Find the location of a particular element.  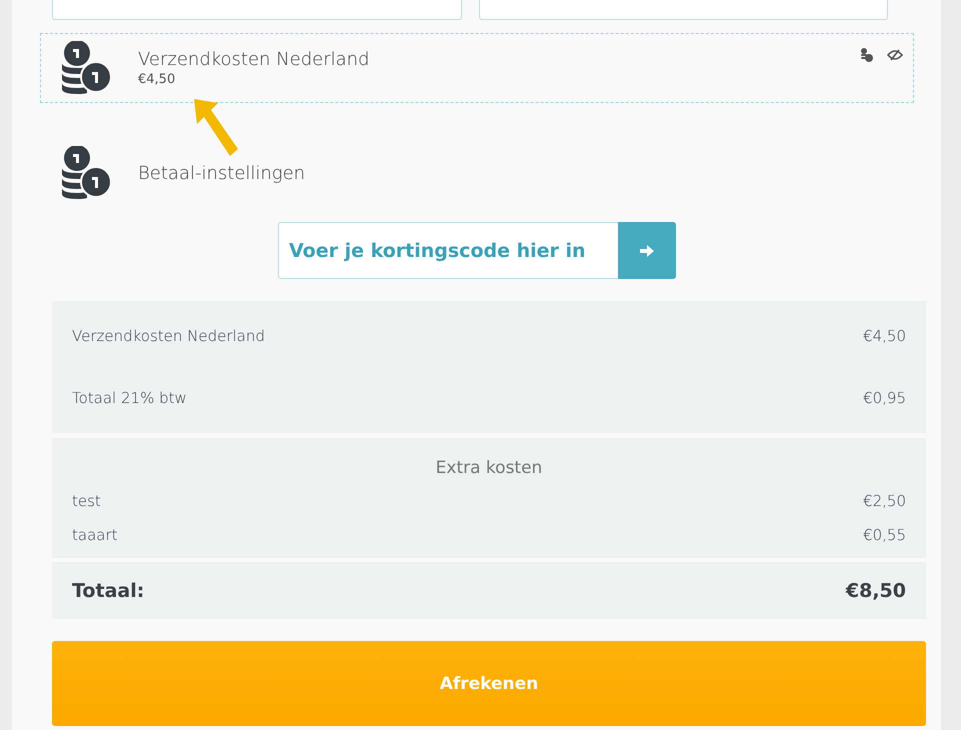

cost-value: €0,95 is located at coordinates (884, 398).